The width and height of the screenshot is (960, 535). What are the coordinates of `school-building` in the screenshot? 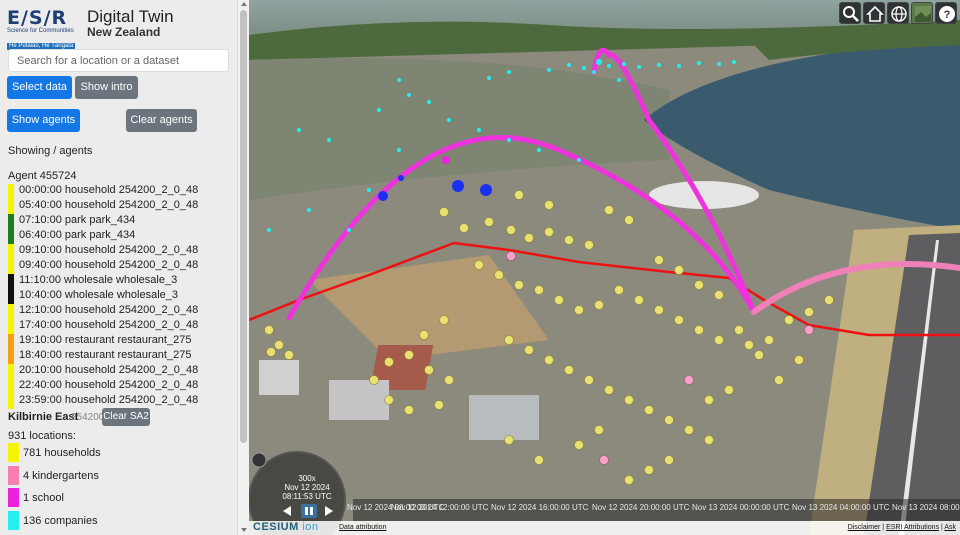 It's located at (359, 400).